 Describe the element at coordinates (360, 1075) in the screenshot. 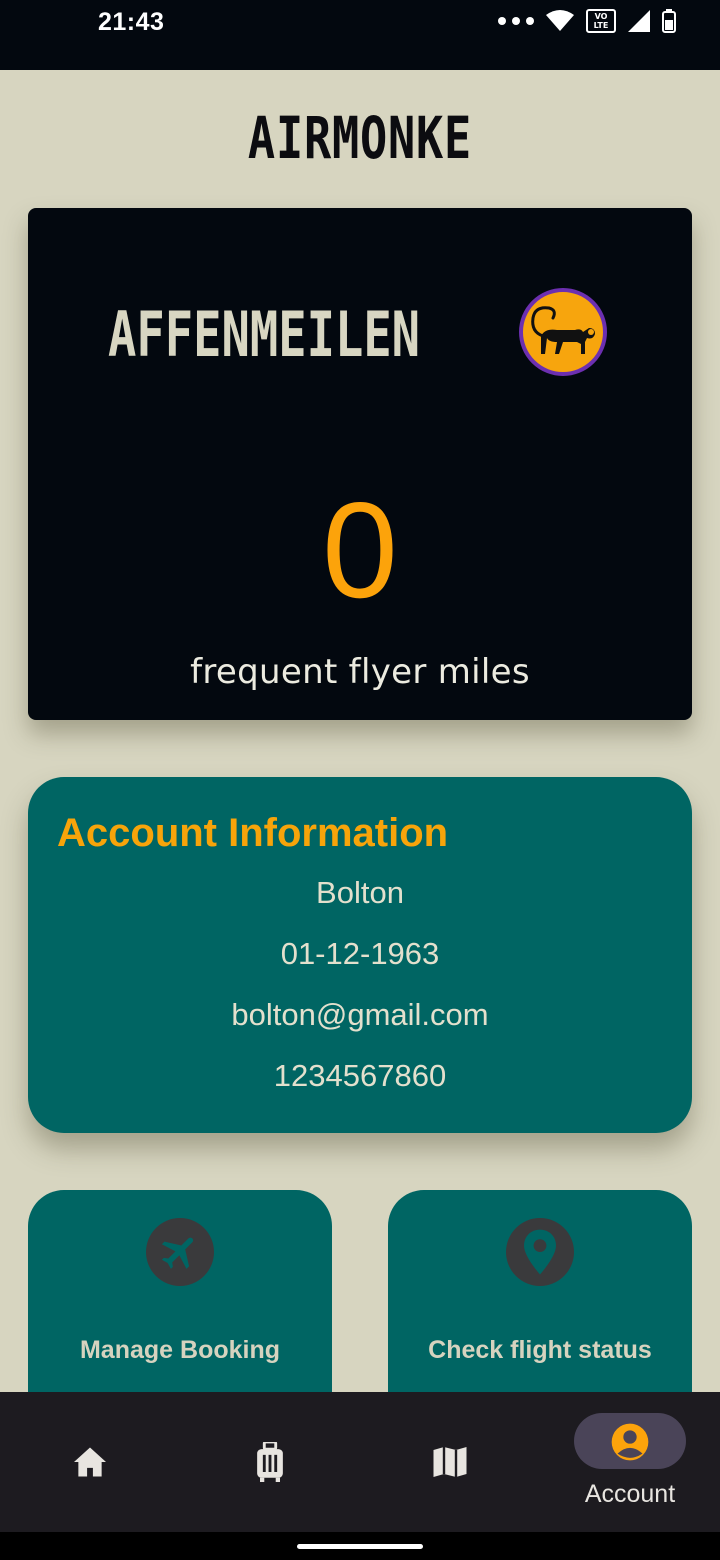

I see `account-phone: 1234567860` at that location.